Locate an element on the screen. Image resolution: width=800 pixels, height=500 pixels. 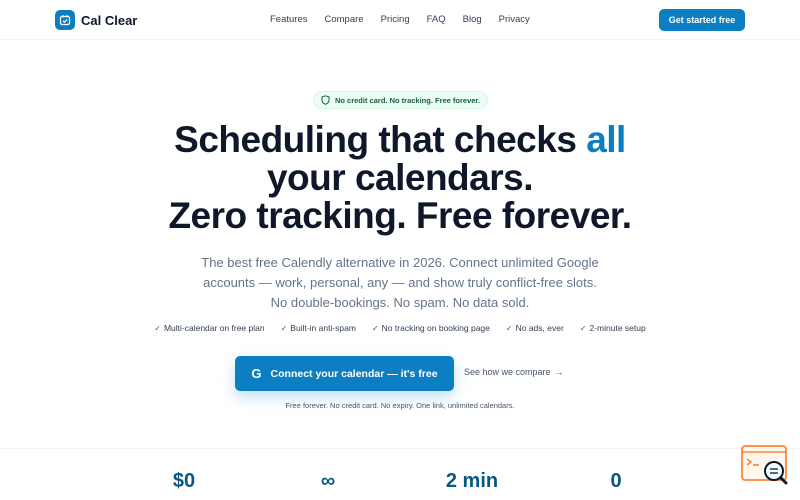
arrow-right-icon: → is located at coordinates (559, 372).